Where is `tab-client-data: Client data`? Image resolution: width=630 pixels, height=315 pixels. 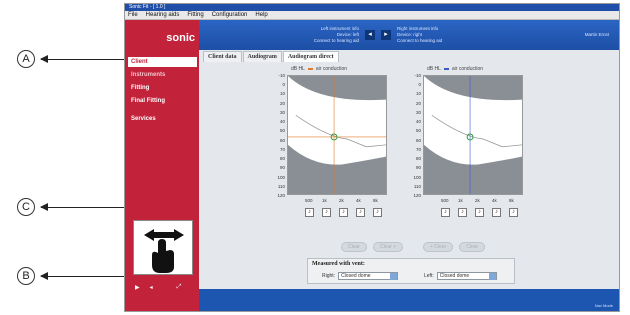
tab-client-data: Client data is located at coordinates (222, 56).